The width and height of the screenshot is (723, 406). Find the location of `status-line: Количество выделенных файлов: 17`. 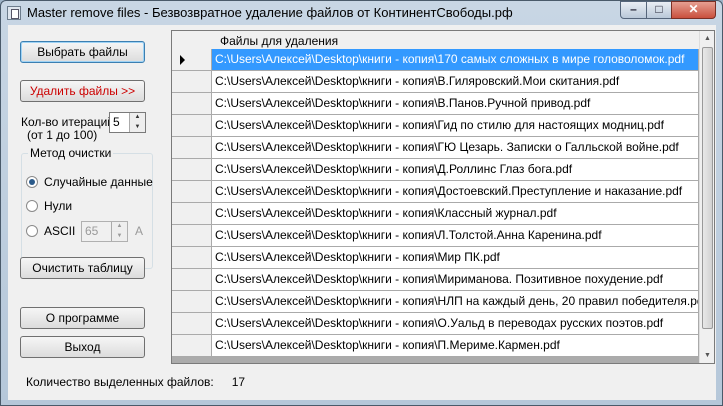

status-line: Количество выделенных файлов: 17 is located at coordinates (135, 382).